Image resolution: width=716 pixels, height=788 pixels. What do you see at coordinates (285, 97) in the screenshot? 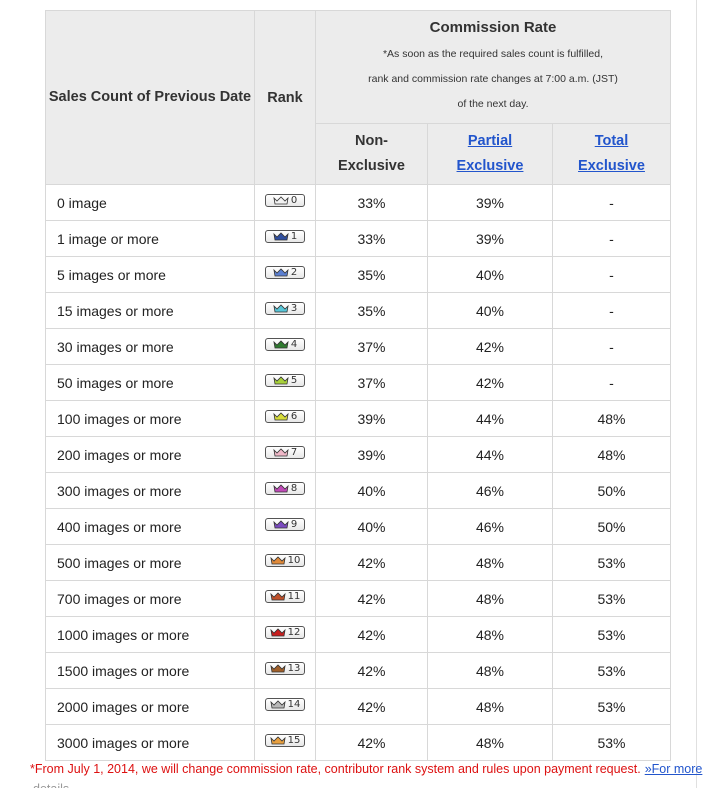
I see `header-rank: Rank` at bounding box center [285, 97].